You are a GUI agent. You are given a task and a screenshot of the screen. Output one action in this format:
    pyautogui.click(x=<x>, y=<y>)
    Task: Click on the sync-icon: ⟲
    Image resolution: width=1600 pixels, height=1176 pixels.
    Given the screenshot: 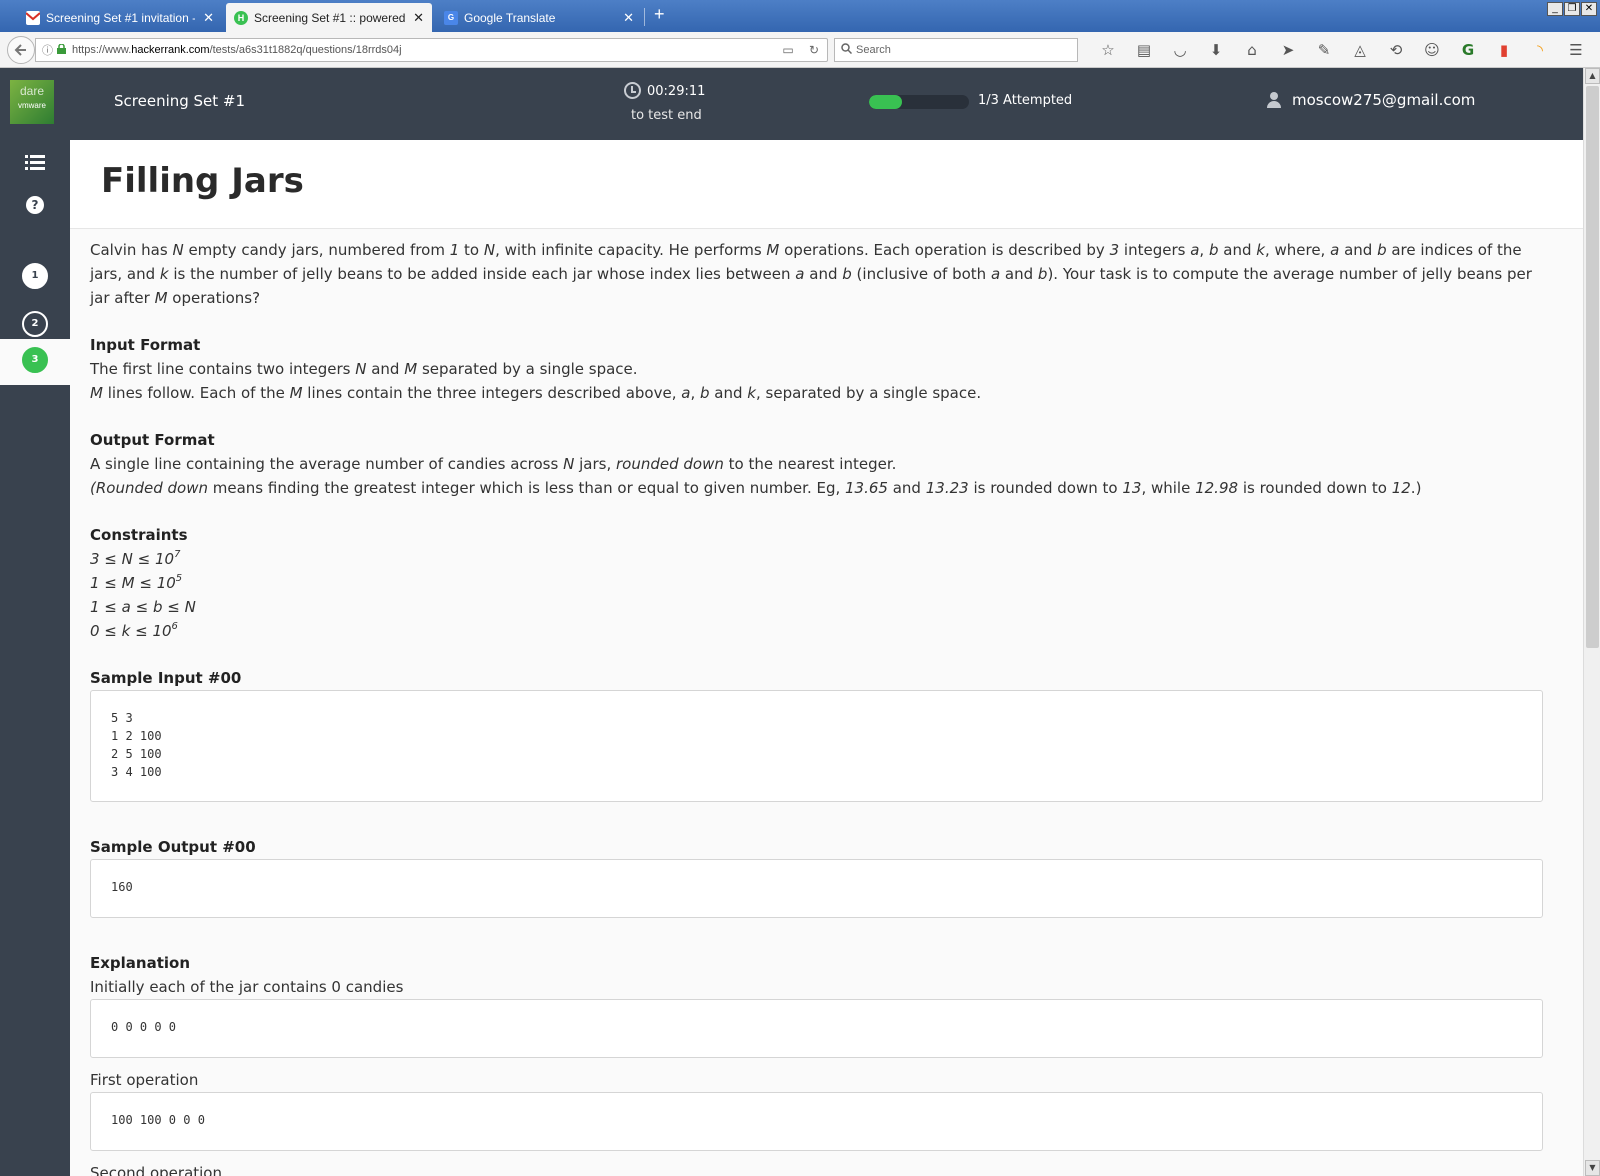 What is the action you would take?
    pyautogui.click(x=1396, y=50)
    